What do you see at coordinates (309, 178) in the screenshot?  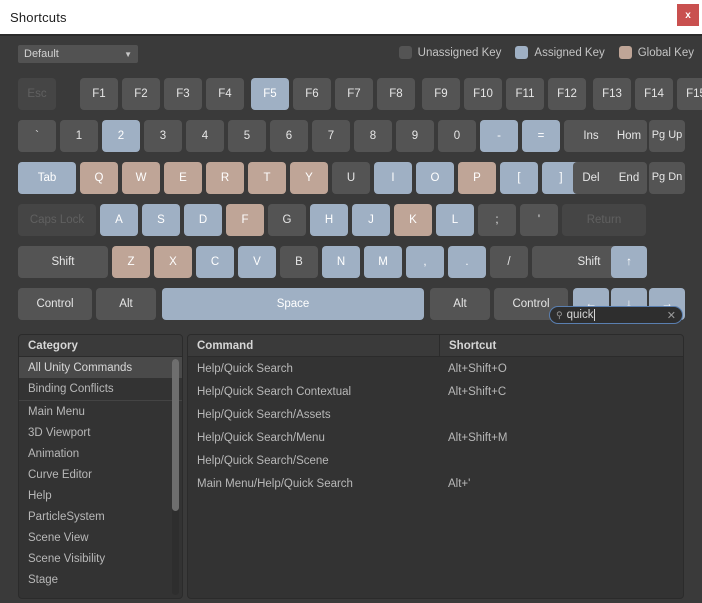 I see `key-y: Y` at bounding box center [309, 178].